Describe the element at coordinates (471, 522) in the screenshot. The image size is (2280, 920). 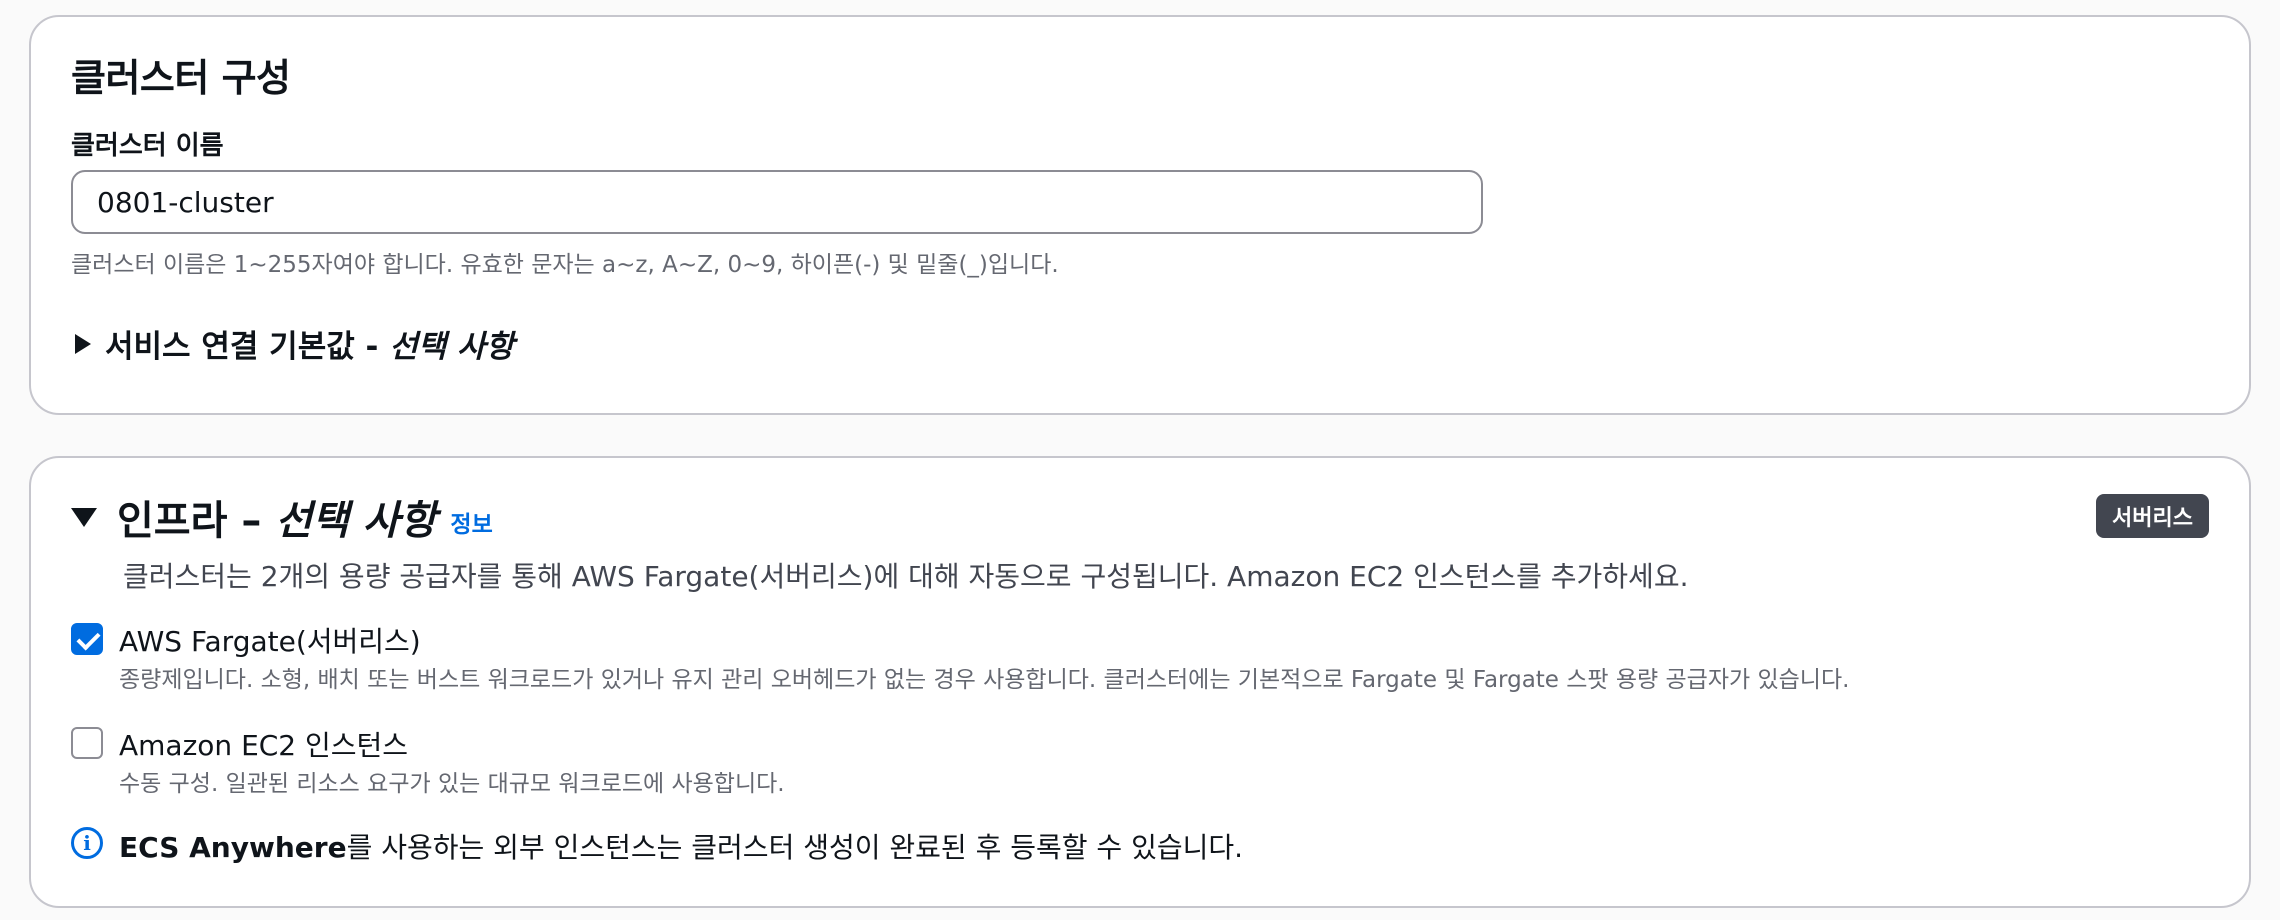
I see `info-link: 정보` at that location.